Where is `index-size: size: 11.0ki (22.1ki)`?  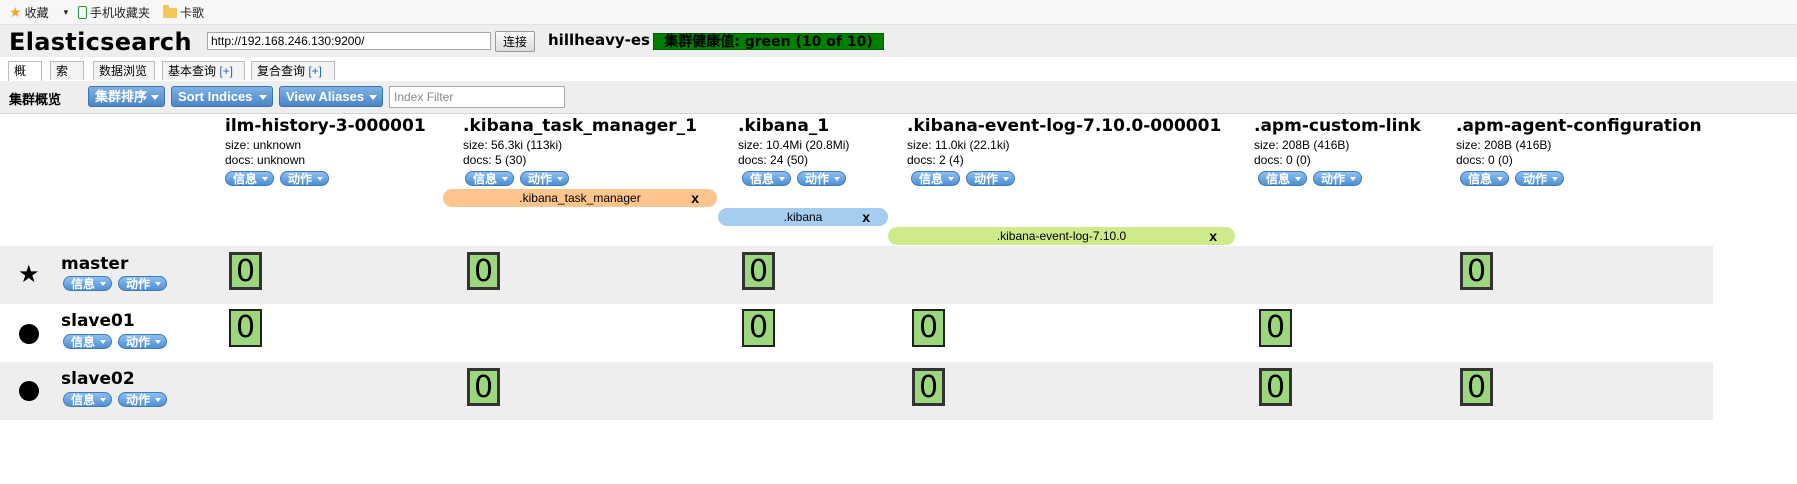 index-size: size: 11.0ki (22.1ki) is located at coordinates (958, 145).